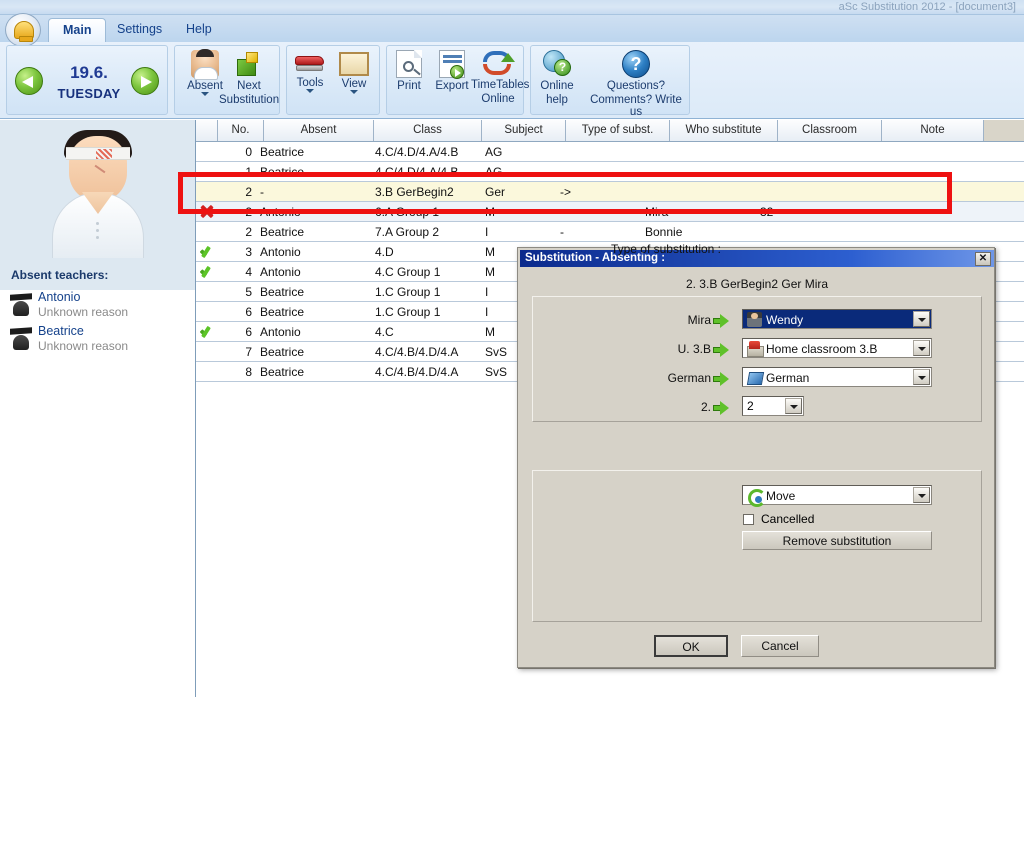 The height and width of the screenshot is (862, 1024). What do you see at coordinates (354, 72) in the screenshot?
I see `view-button: View` at bounding box center [354, 72].